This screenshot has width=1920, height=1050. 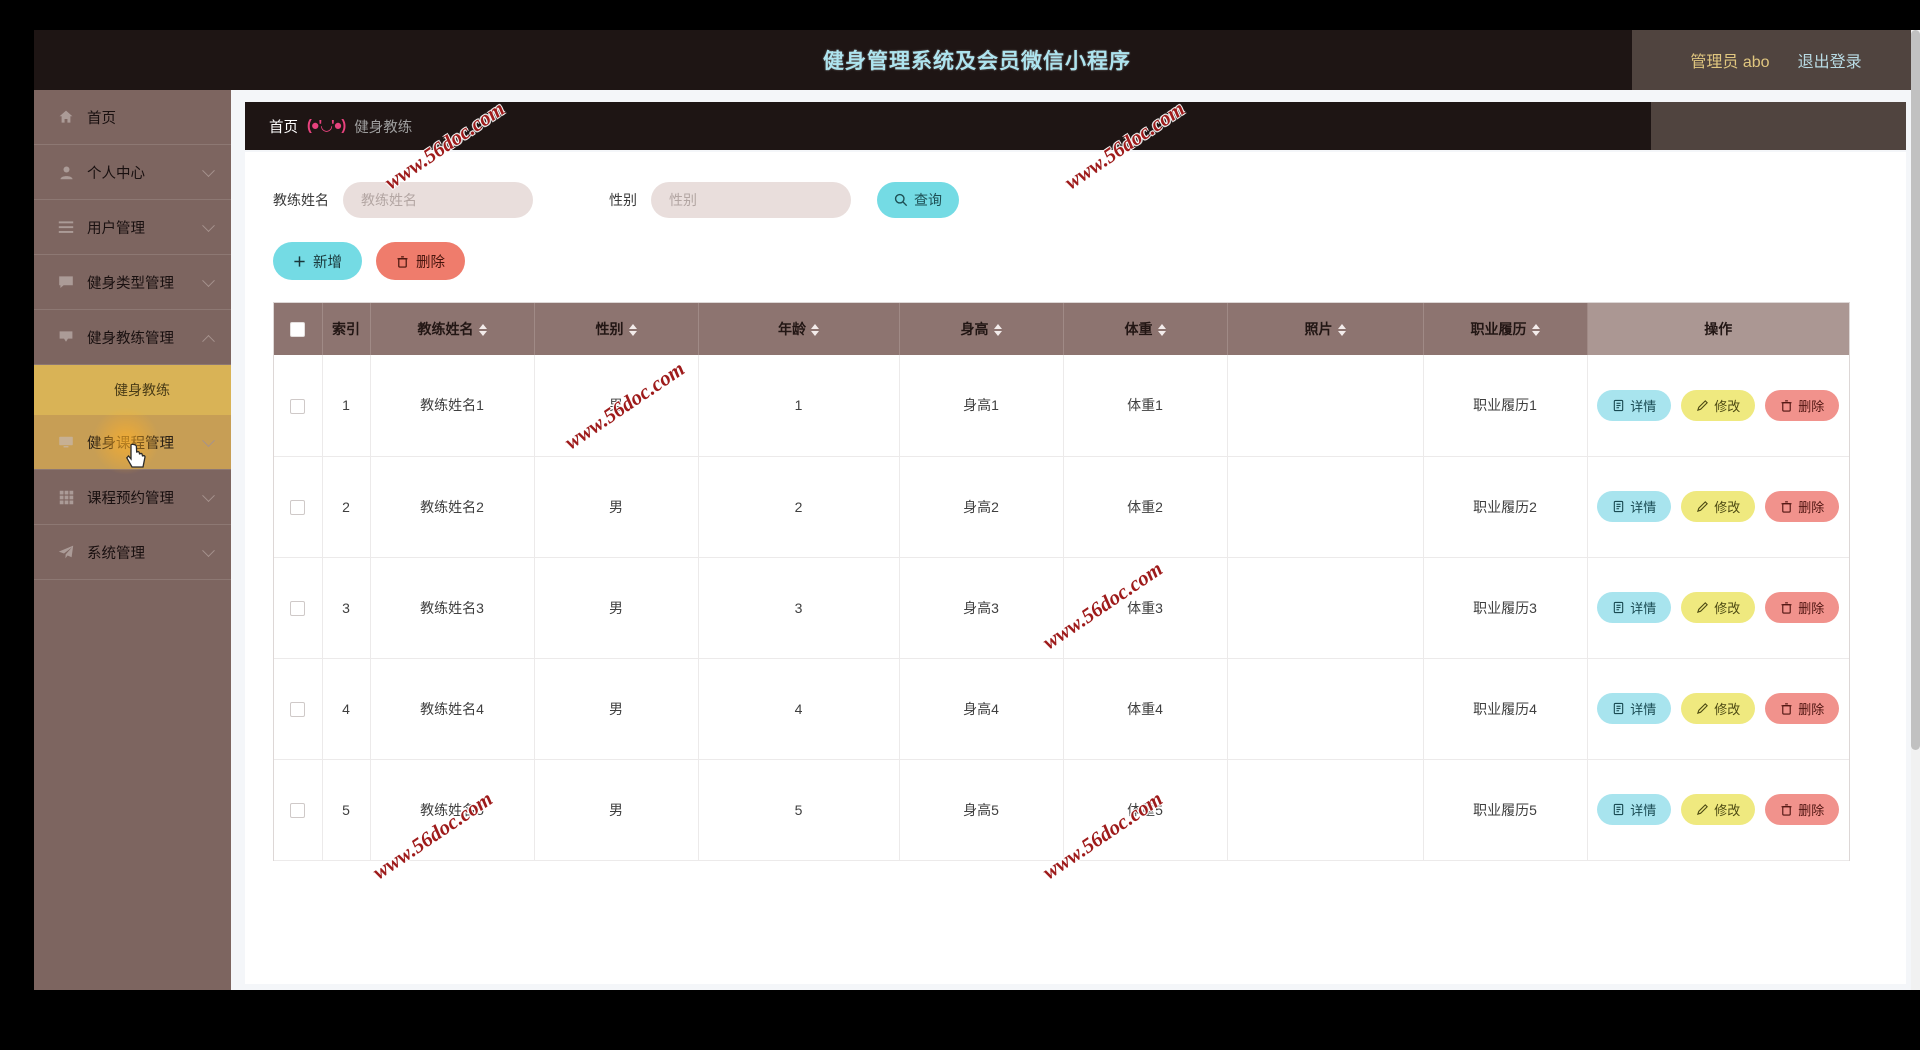 What do you see at coordinates (130, 443) in the screenshot?
I see `sidebar-item-label: 健身课程管理` at bounding box center [130, 443].